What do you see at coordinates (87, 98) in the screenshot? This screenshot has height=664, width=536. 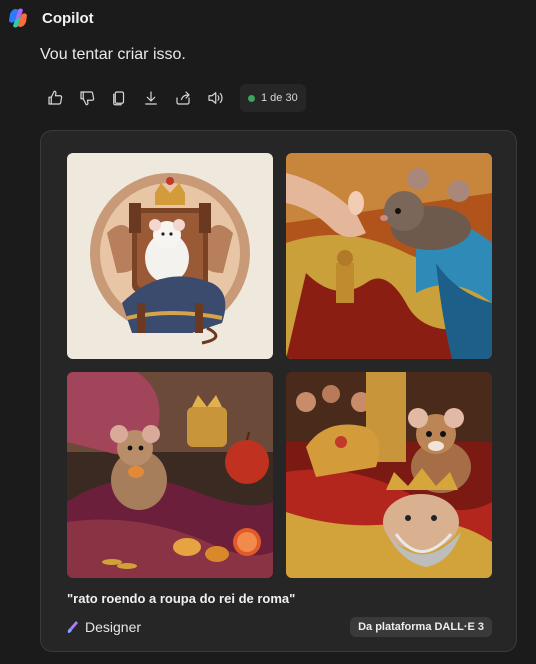 I see `thumbs-down-icon` at bounding box center [87, 98].